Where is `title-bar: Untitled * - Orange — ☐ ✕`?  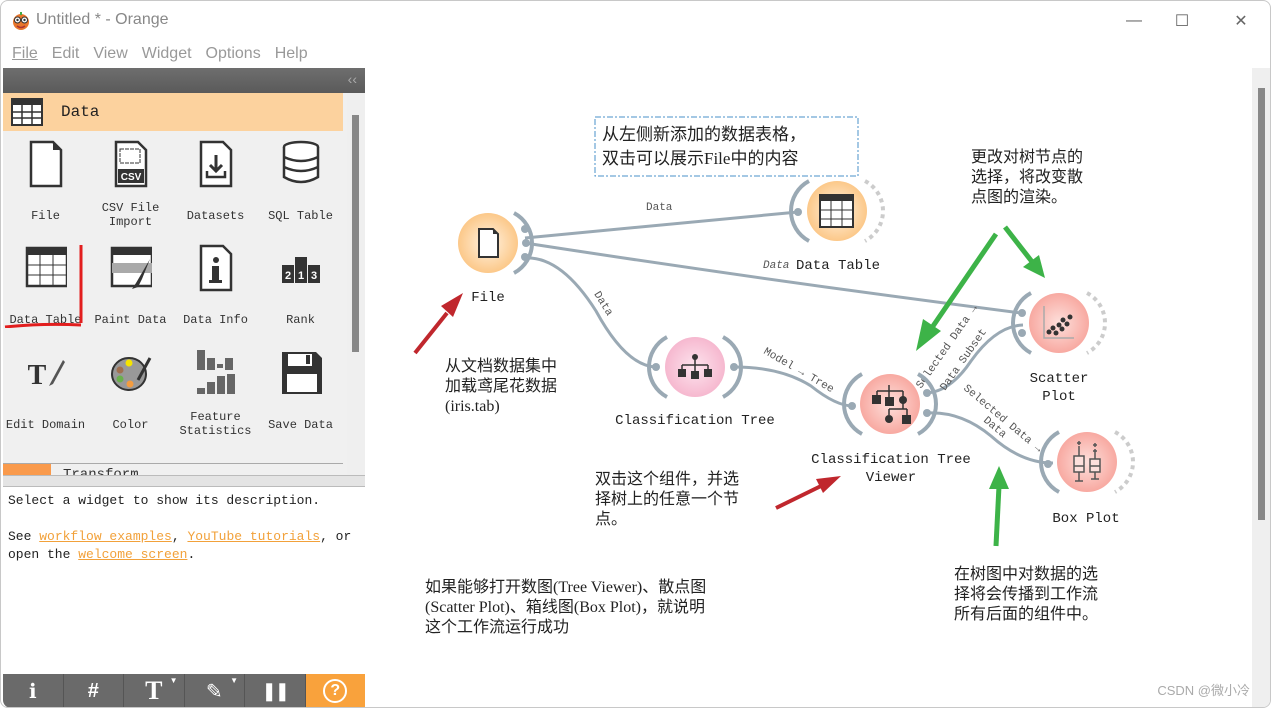
title-bar: Untitled * - Orange — ☐ ✕ is located at coordinates (635, 21).